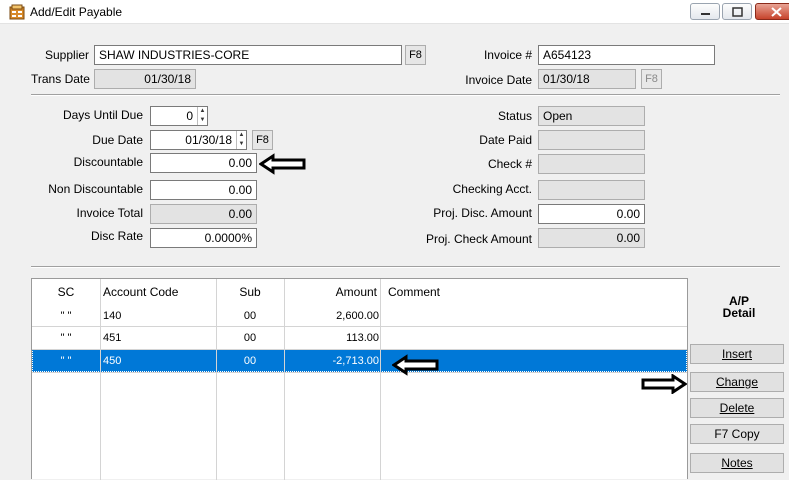  What do you see at coordinates (145, 79) in the screenshot?
I see `trans-date-field: 01/30/18` at bounding box center [145, 79].